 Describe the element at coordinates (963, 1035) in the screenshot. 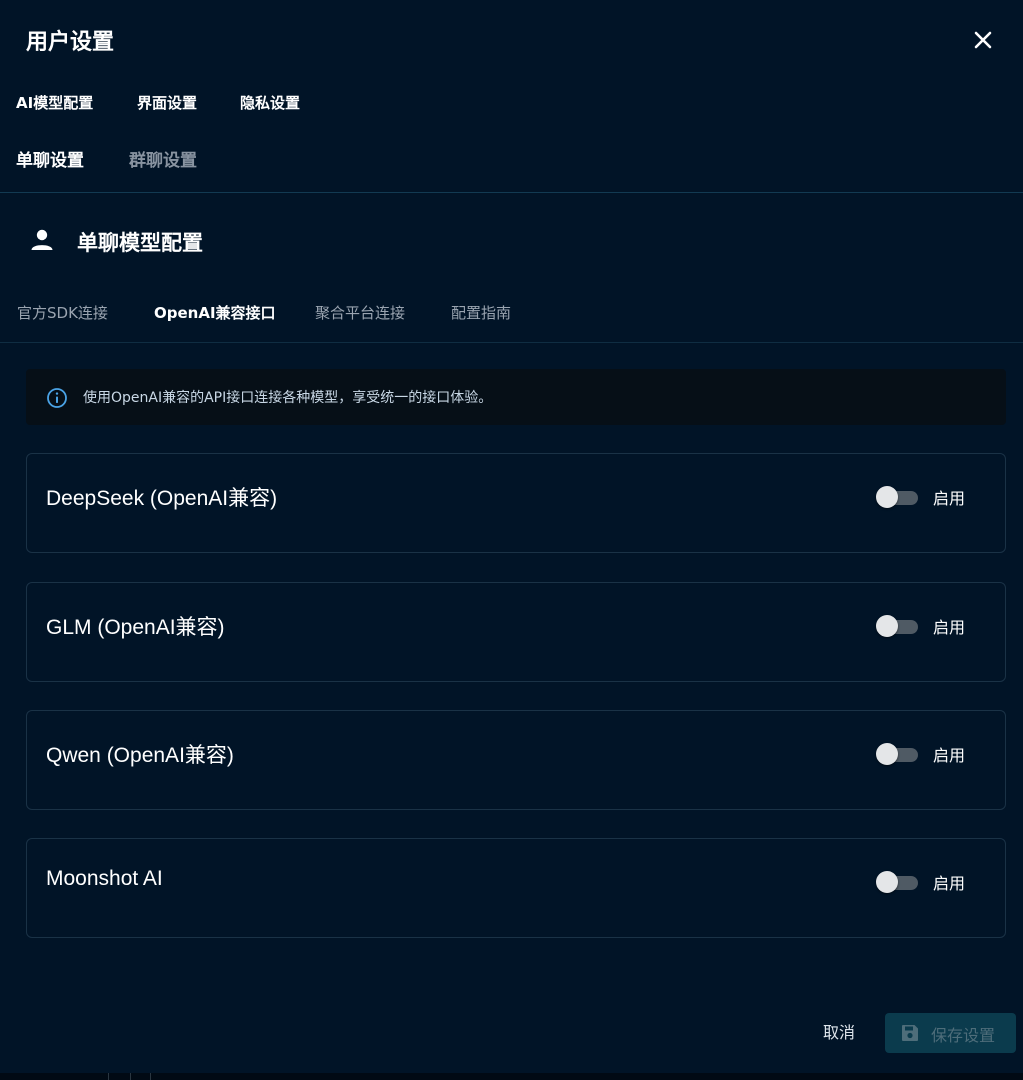

I see `save-label: 保存设置` at that location.